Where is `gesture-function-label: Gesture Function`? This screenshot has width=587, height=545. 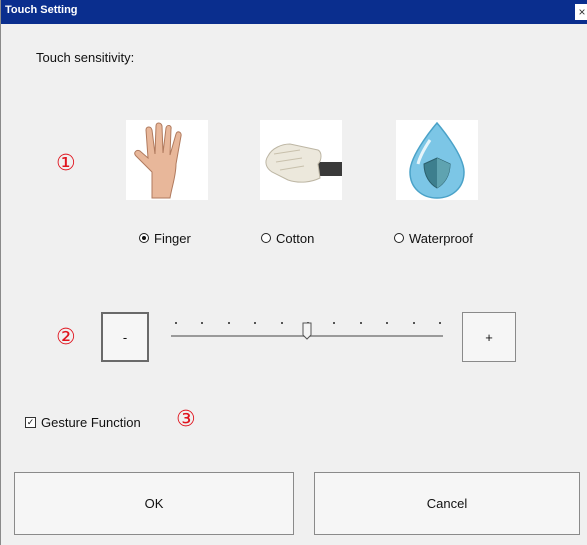
gesture-function-label: Gesture Function is located at coordinates (91, 422).